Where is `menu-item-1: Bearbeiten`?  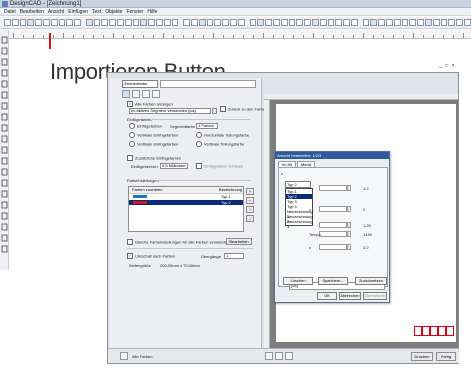 menu-item-1: Bearbeiten is located at coordinates (32, 12).